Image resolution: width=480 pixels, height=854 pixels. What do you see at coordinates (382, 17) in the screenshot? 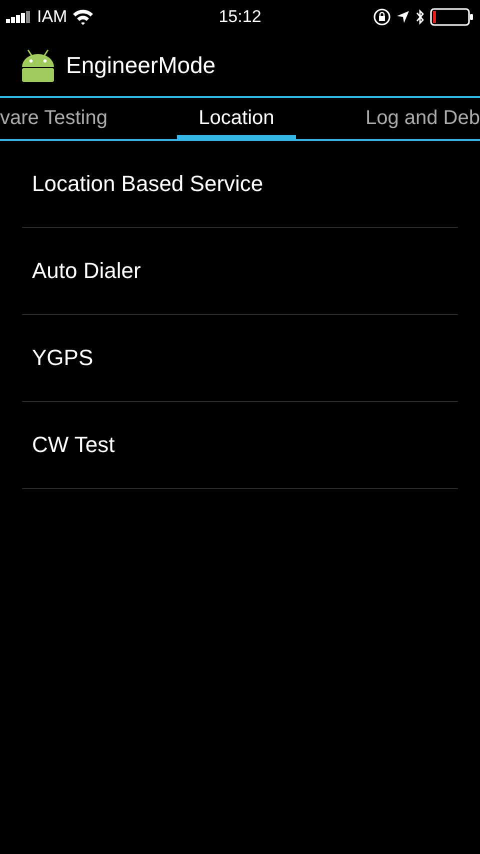
I see `rotation-lock-icon` at bounding box center [382, 17].